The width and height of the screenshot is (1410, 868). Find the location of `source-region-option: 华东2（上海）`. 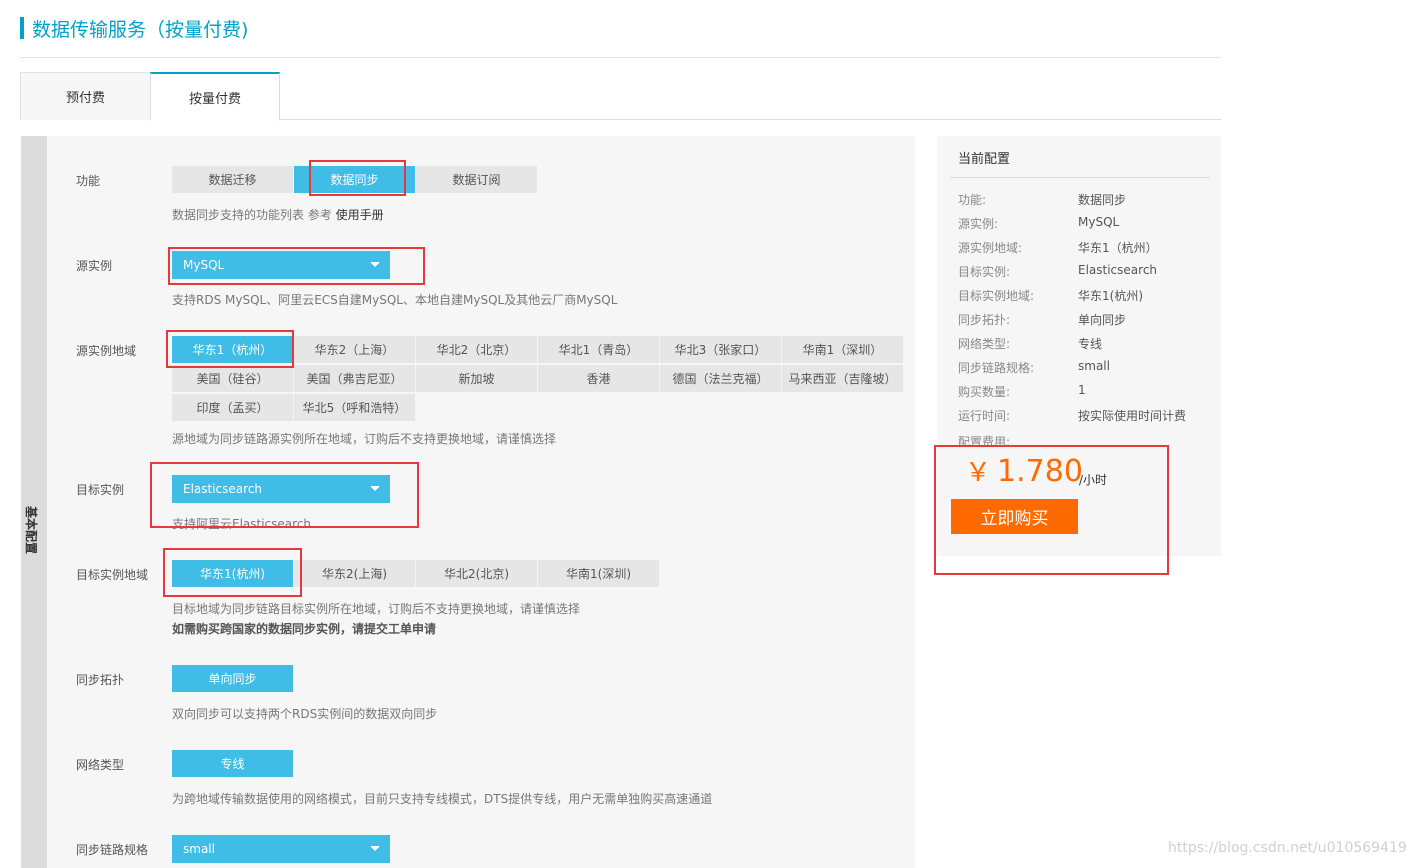

source-region-option: 华东2（上海） is located at coordinates (354, 349).